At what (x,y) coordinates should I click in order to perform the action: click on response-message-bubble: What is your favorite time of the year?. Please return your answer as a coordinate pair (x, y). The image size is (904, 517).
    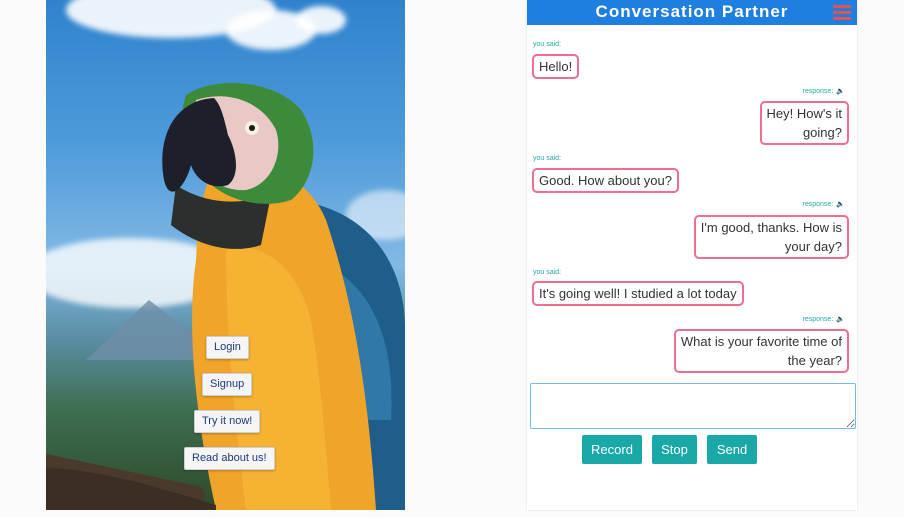
    Looking at the image, I should click on (761, 351).